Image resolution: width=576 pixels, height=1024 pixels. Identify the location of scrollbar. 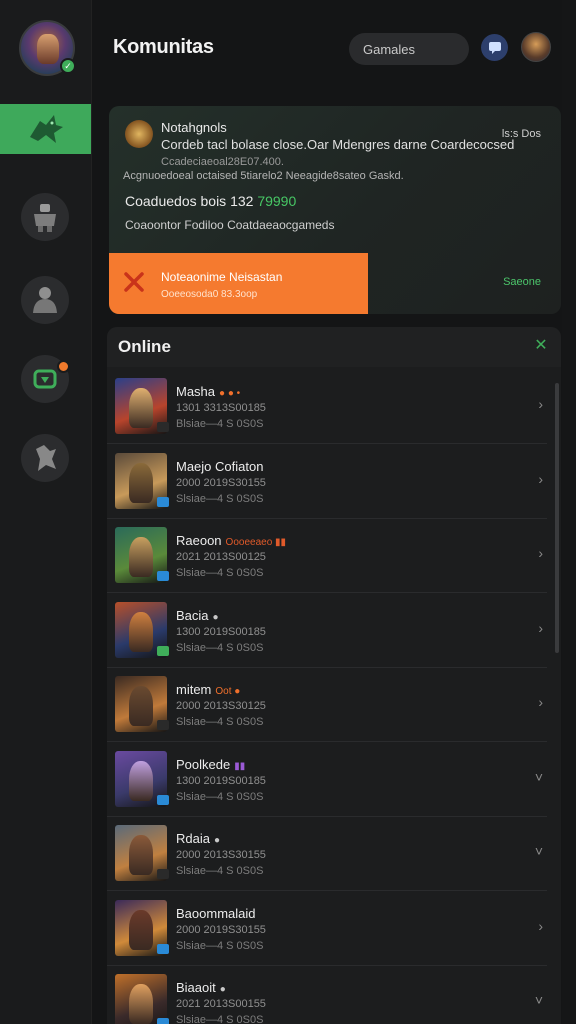
(557, 518).